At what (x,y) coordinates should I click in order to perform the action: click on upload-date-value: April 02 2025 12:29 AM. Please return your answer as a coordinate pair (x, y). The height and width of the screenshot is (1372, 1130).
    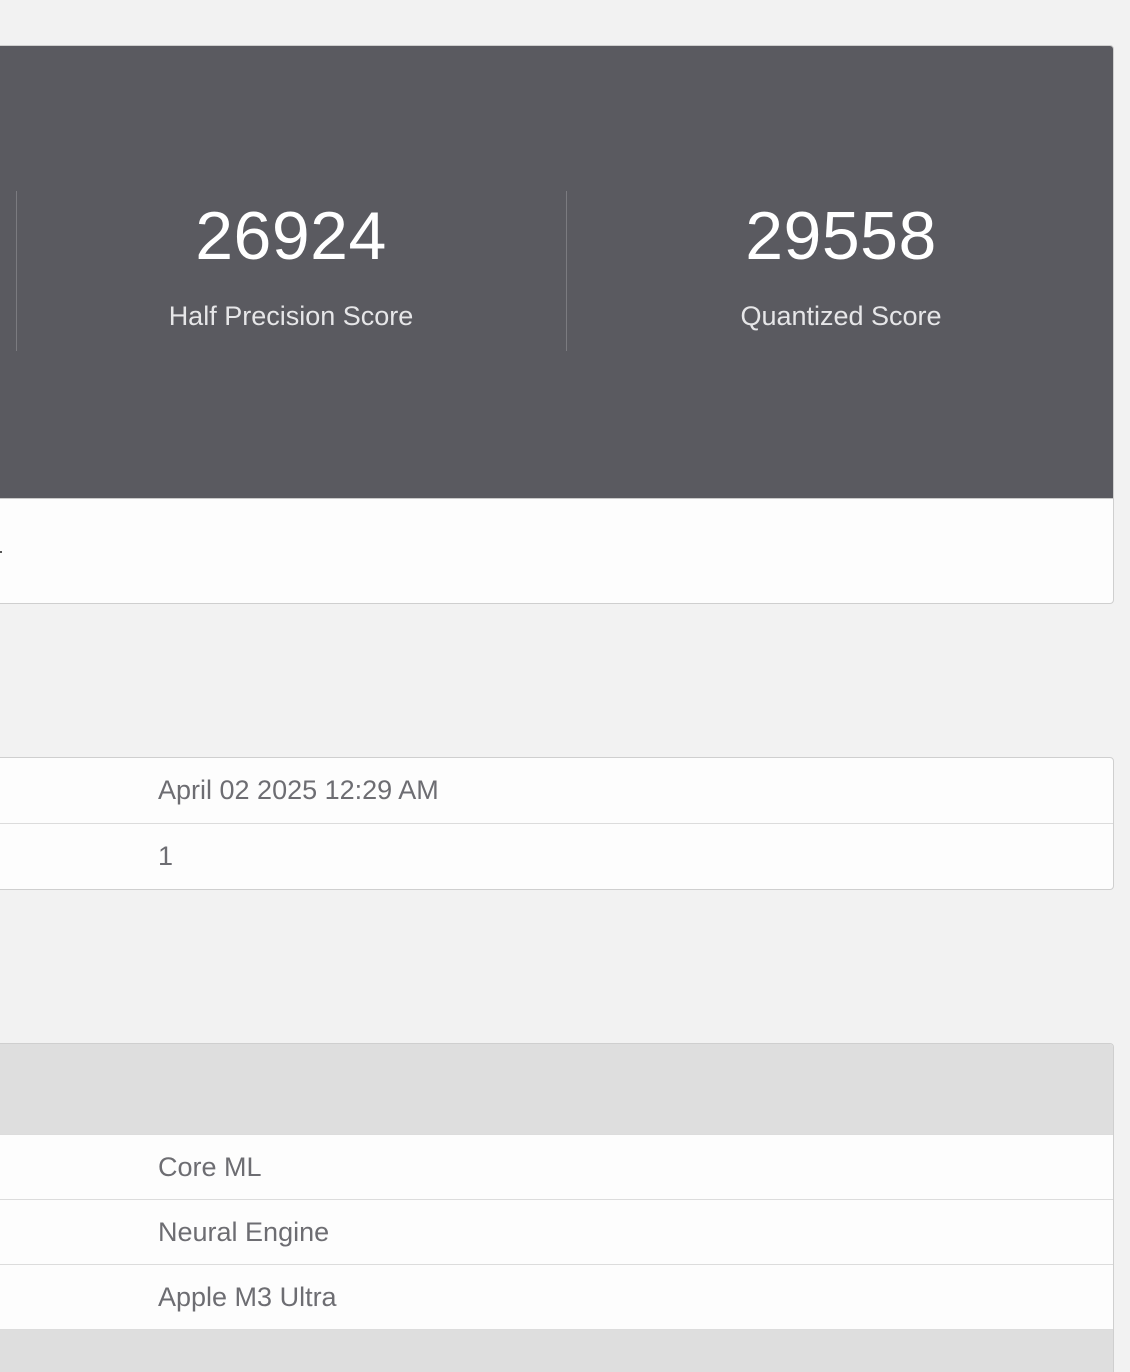
    Looking at the image, I should click on (298, 790).